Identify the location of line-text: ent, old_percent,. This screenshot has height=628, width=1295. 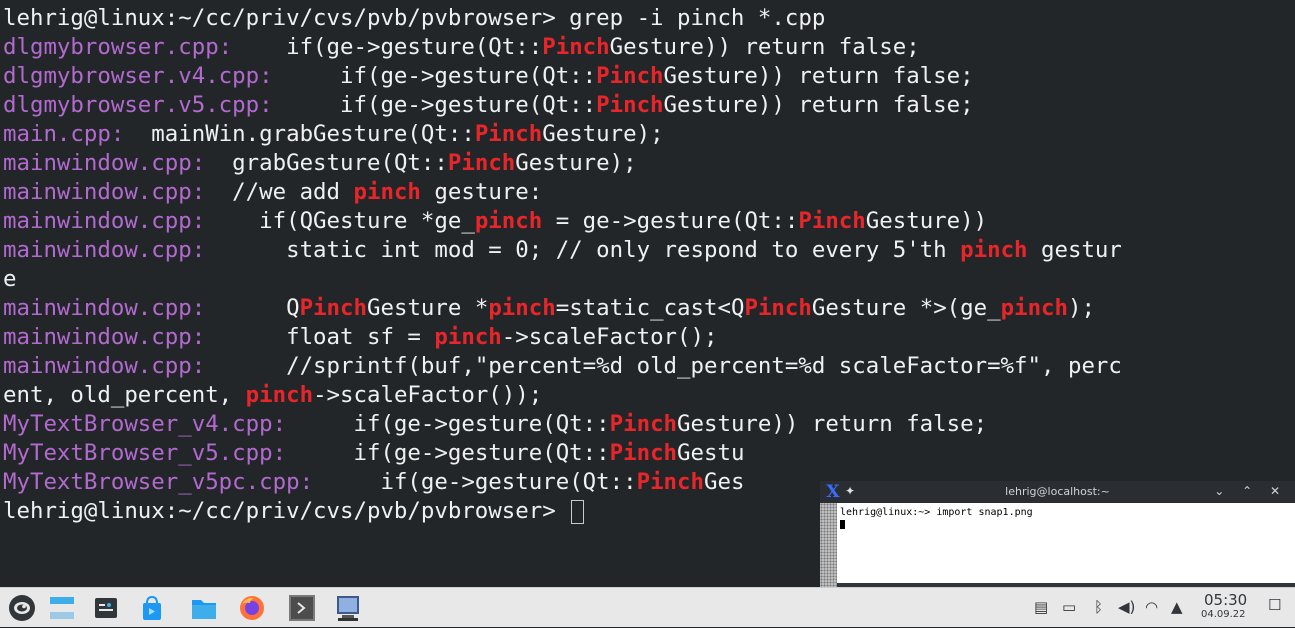
(124, 395).